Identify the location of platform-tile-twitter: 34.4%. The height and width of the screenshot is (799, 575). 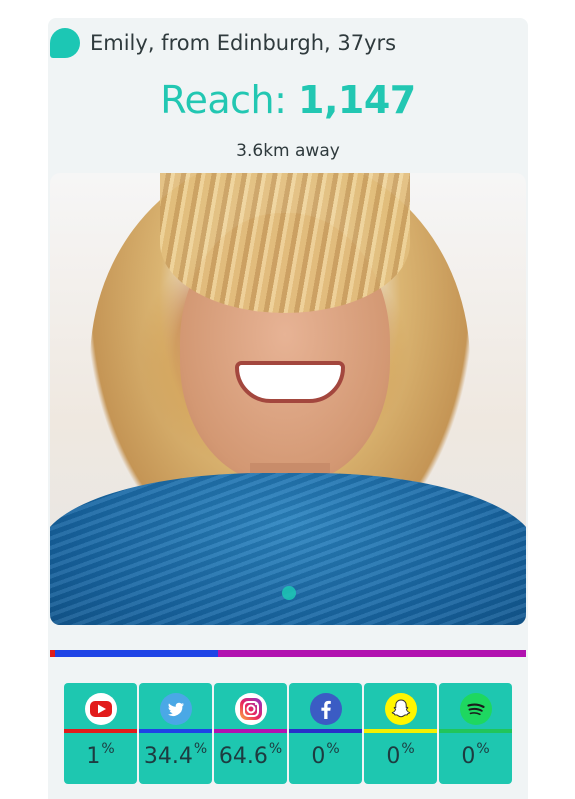
(175, 733).